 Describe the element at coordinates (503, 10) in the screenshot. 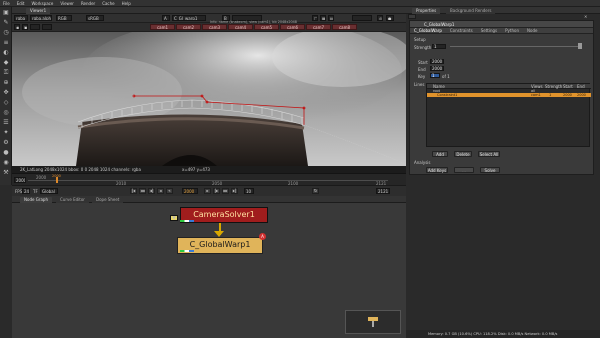

I see `properties-tab-bar: Properties Background Renders` at that location.